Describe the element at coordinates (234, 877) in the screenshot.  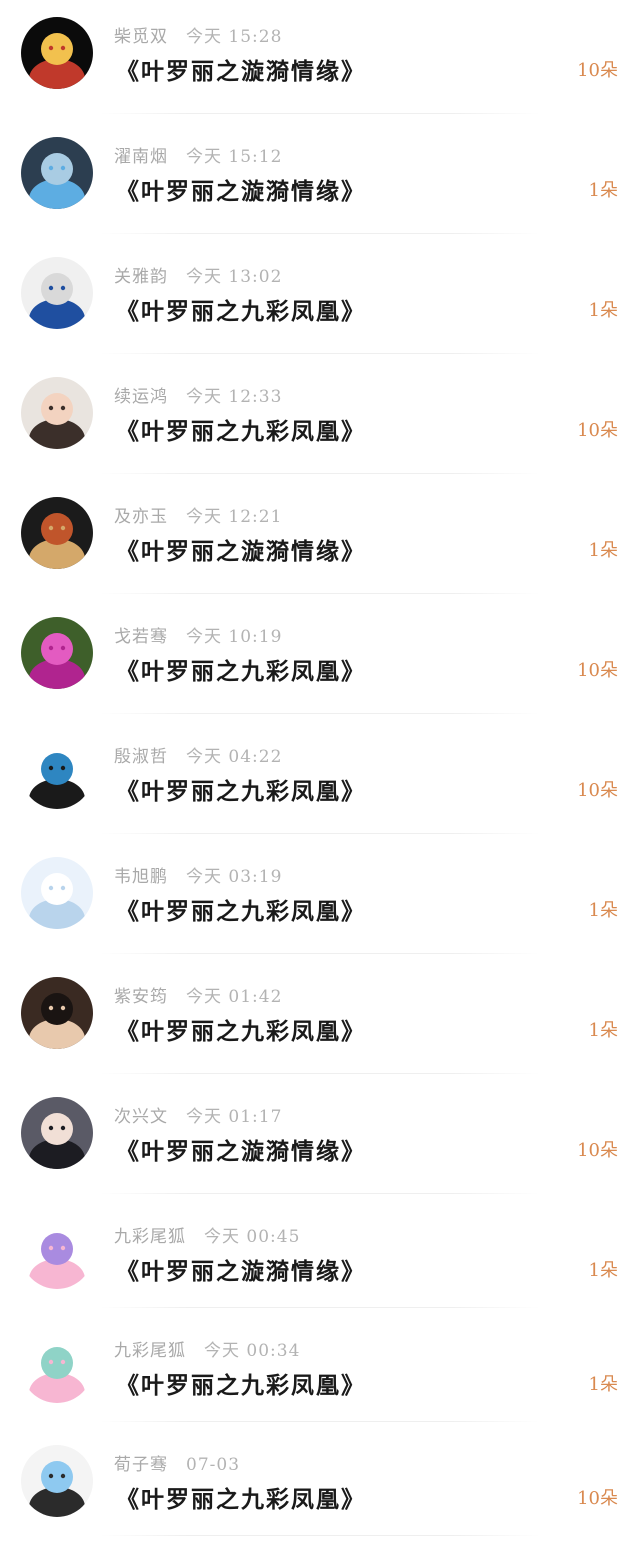
I see `timestamp-label: 今天 03:19` at that location.